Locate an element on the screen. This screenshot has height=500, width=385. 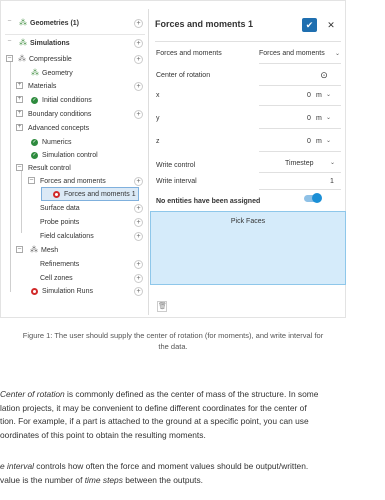
text-line: value is the number of is located at coordinates (42, 479).